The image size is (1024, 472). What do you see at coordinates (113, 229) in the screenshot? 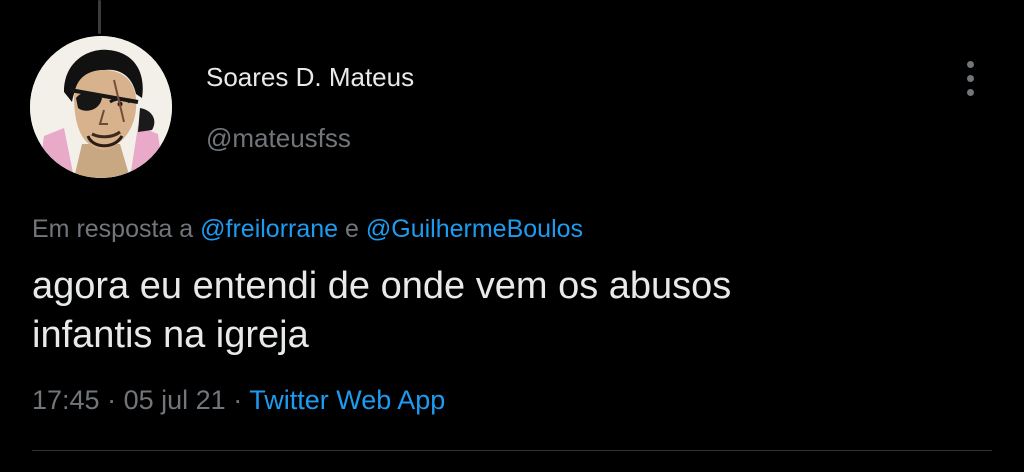
I see `reply-prefix: Em resposta a` at bounding box center [113, 229].